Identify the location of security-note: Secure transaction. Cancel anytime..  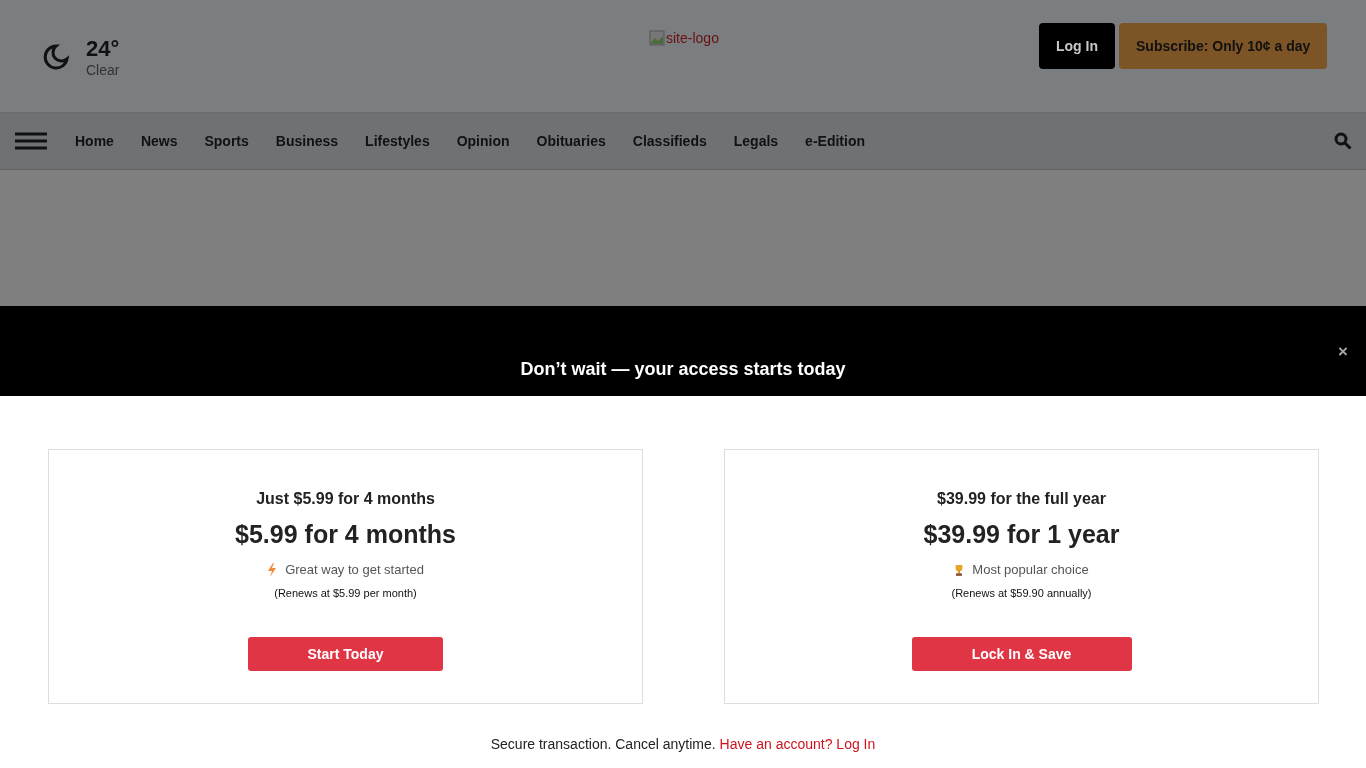
(603, 744).